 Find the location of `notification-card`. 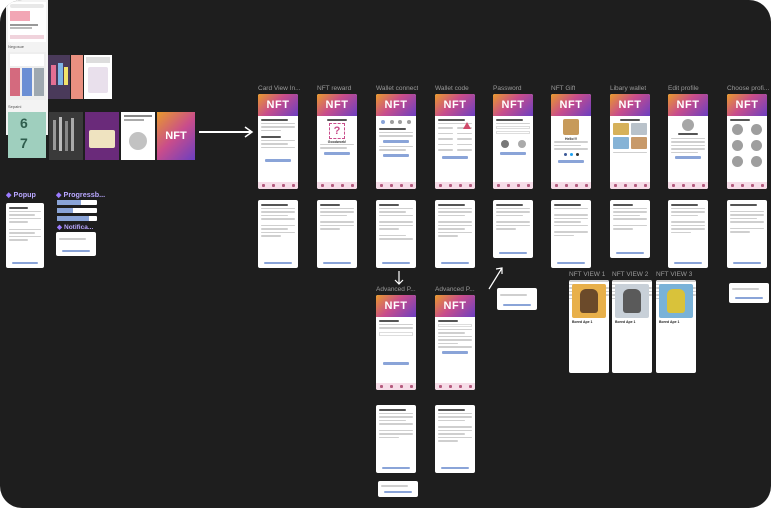

notification-card is located at coordinates (76, 244).